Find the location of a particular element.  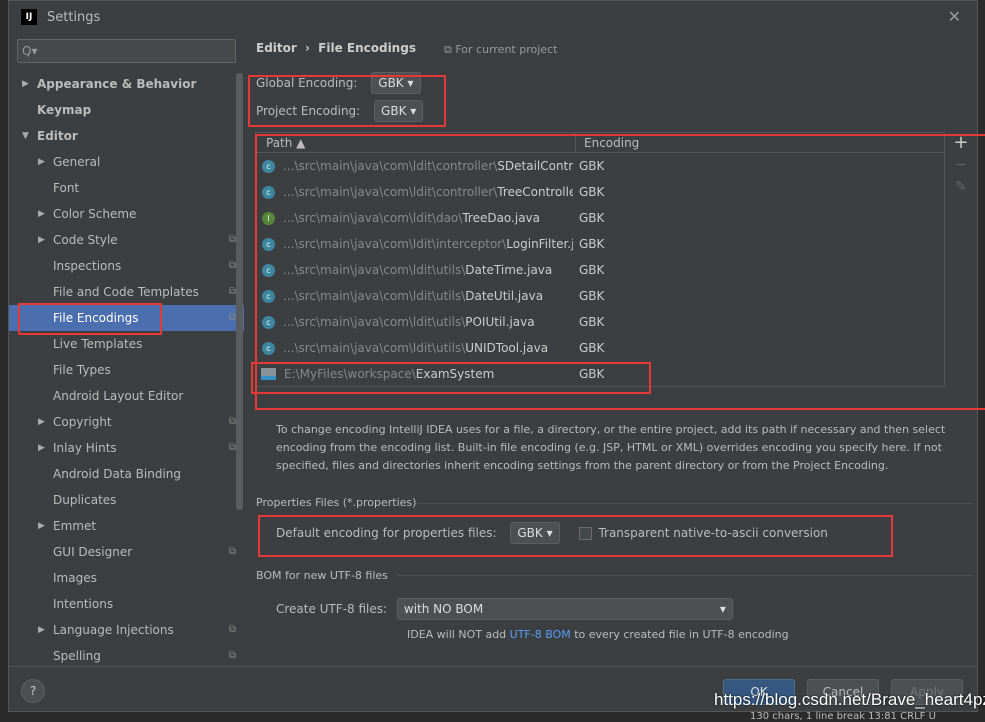

sidebar-item-editor: ▼ Editor is located at coordinates (126, 136).